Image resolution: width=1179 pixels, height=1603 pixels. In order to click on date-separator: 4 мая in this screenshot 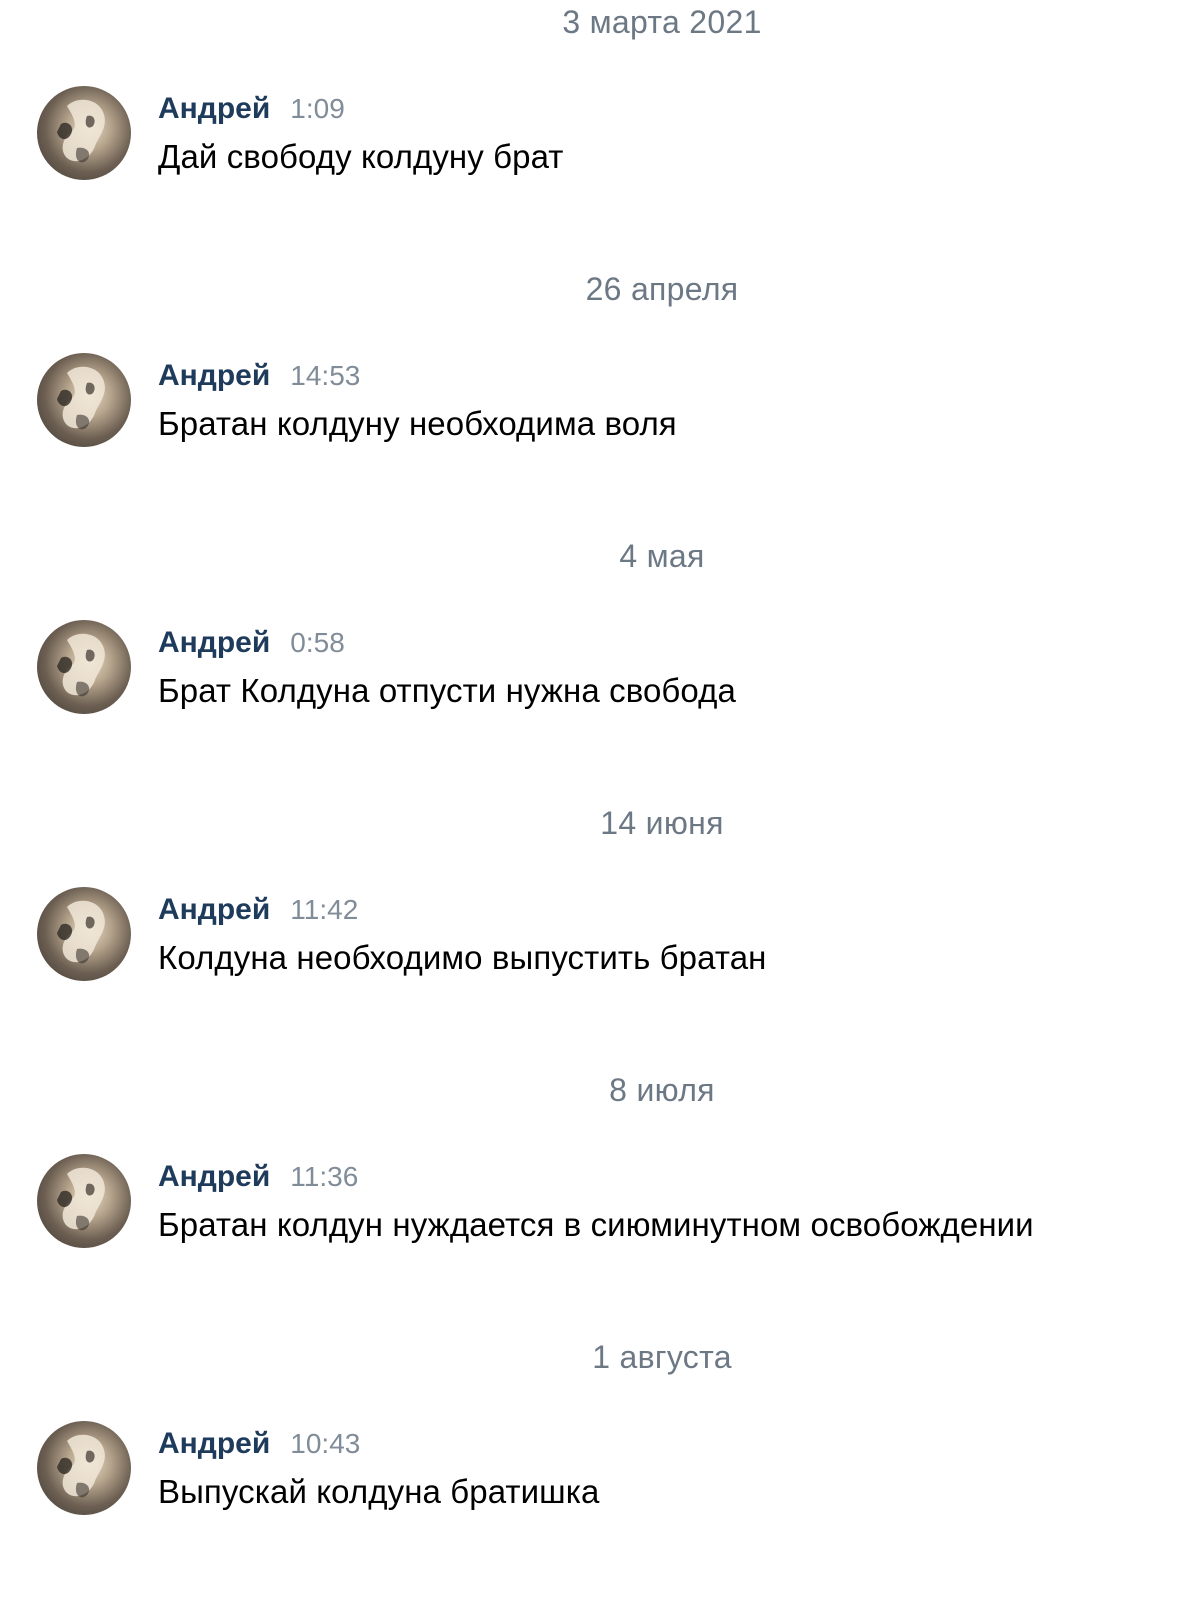, I will do `click(662, 556)`.